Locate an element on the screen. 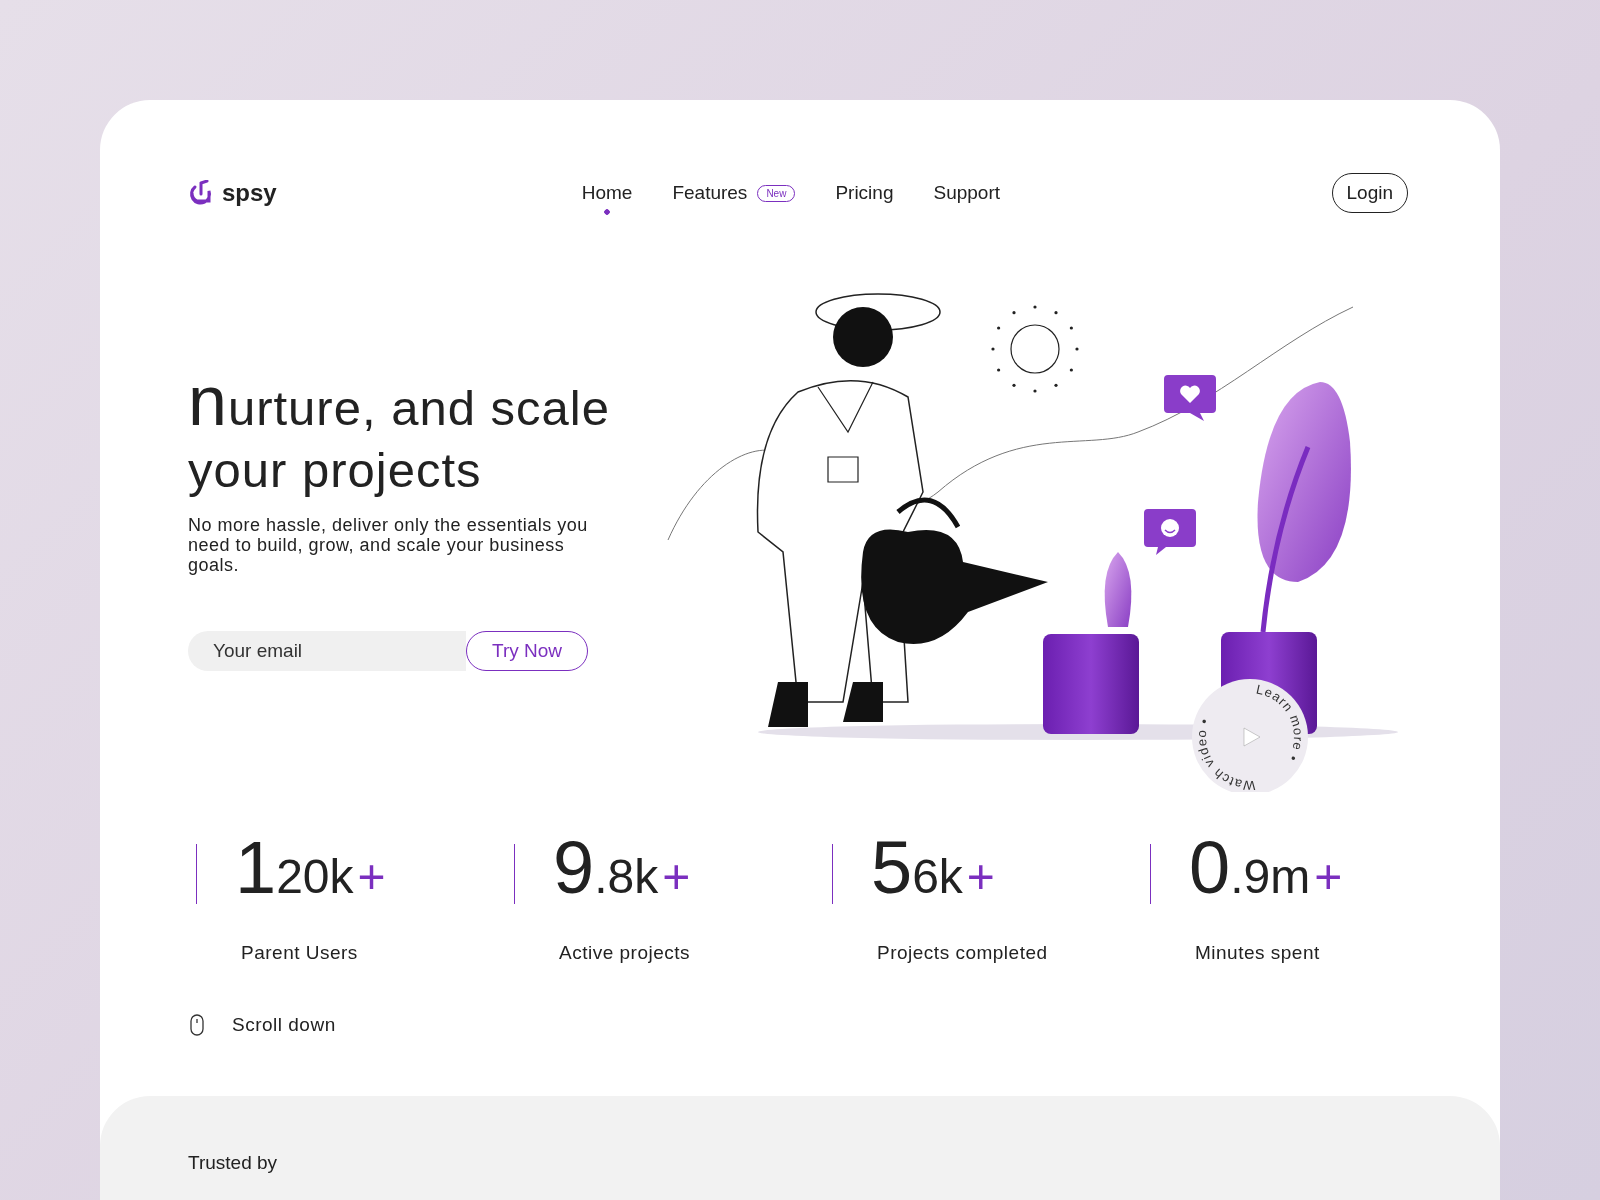  stat-value: 56k+ is located at coordinates (933, 872).